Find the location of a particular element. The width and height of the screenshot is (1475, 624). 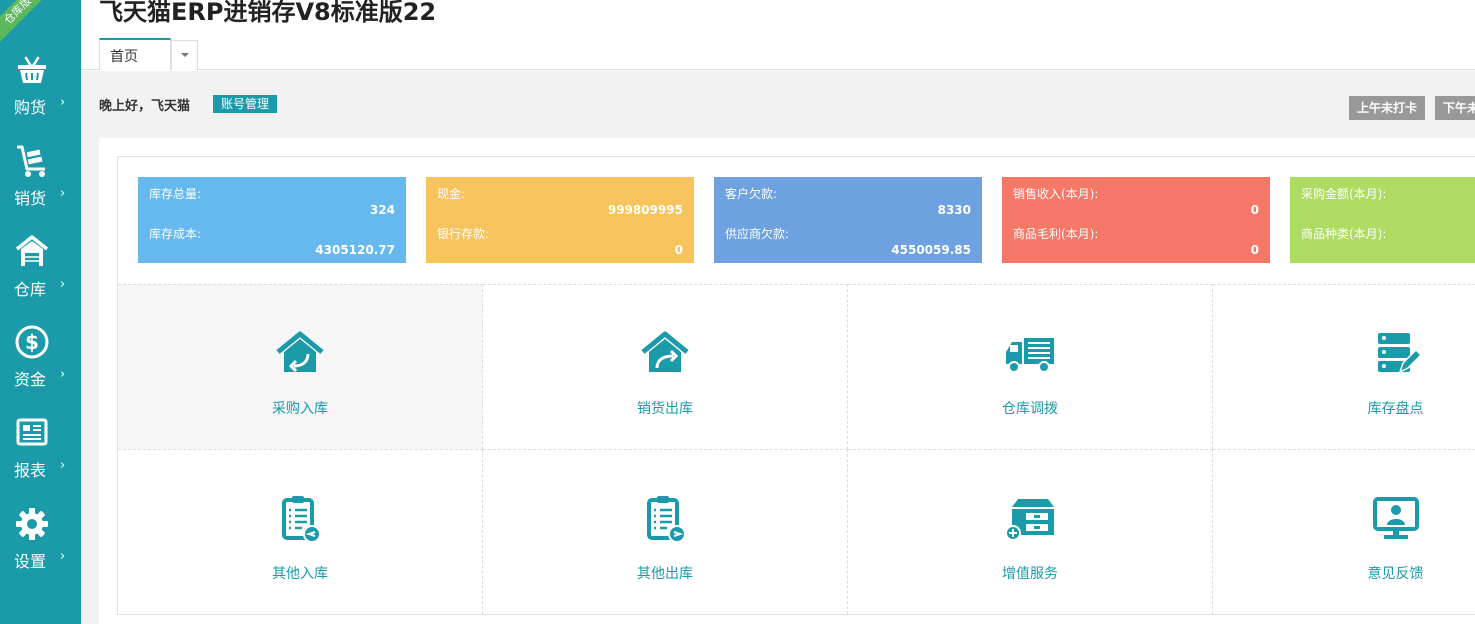

quick-action-value-service: 增值服务 is located at coordinates (1030, 531).